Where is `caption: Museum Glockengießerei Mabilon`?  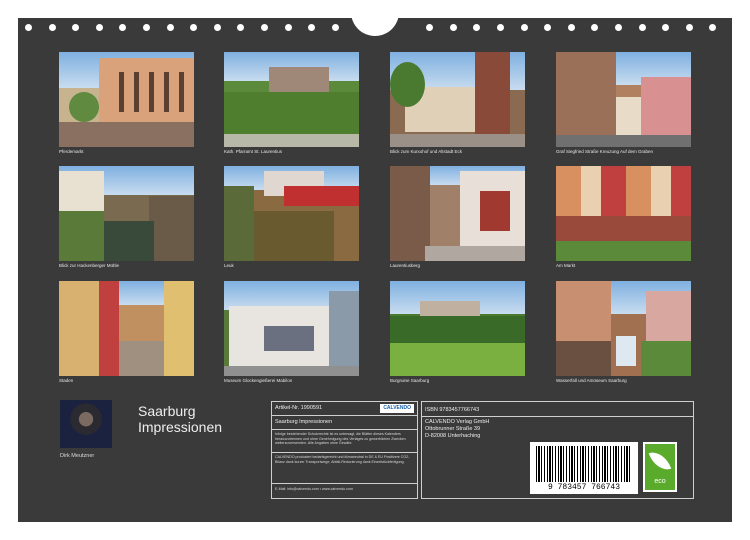 caption: Museum Glockengießerei Mabilon is located at coordinates (258, 380).